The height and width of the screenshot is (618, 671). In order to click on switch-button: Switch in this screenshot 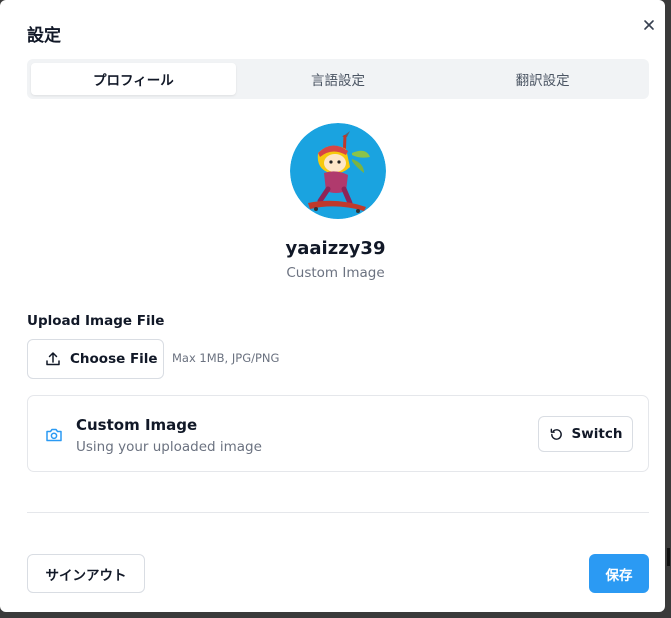, I will do `click(585, 434)`.